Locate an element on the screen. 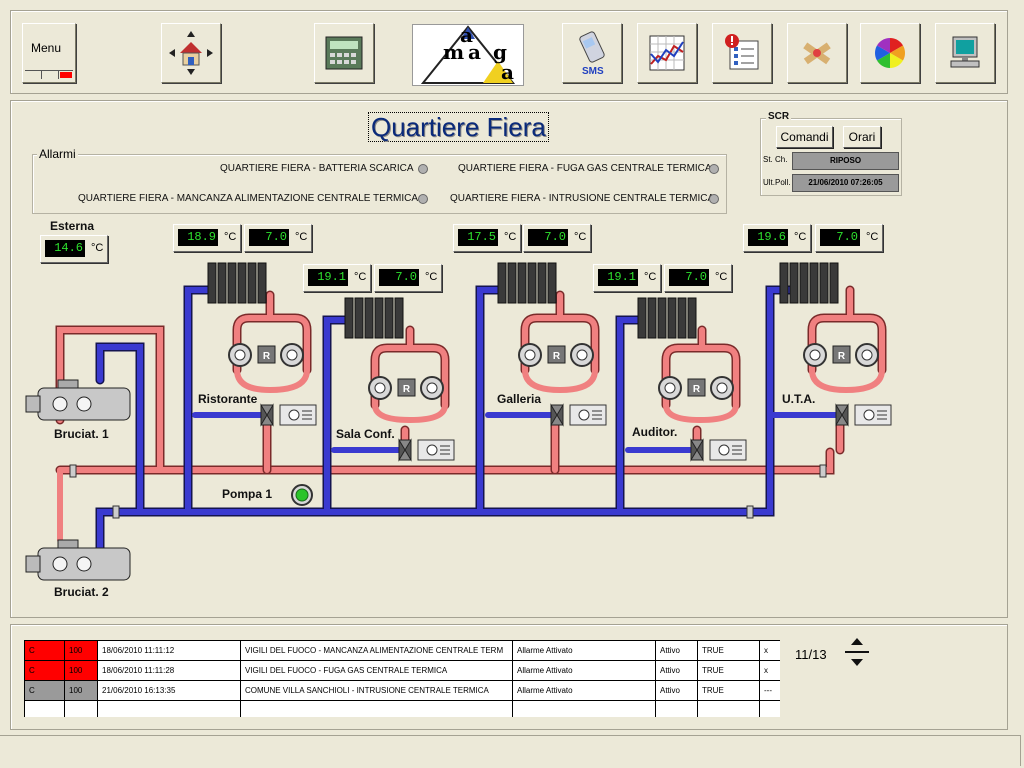 This screenshot has width=1024, height=768. galleria-setpoint: 7.0 °C is located at coordinates (557, 238).